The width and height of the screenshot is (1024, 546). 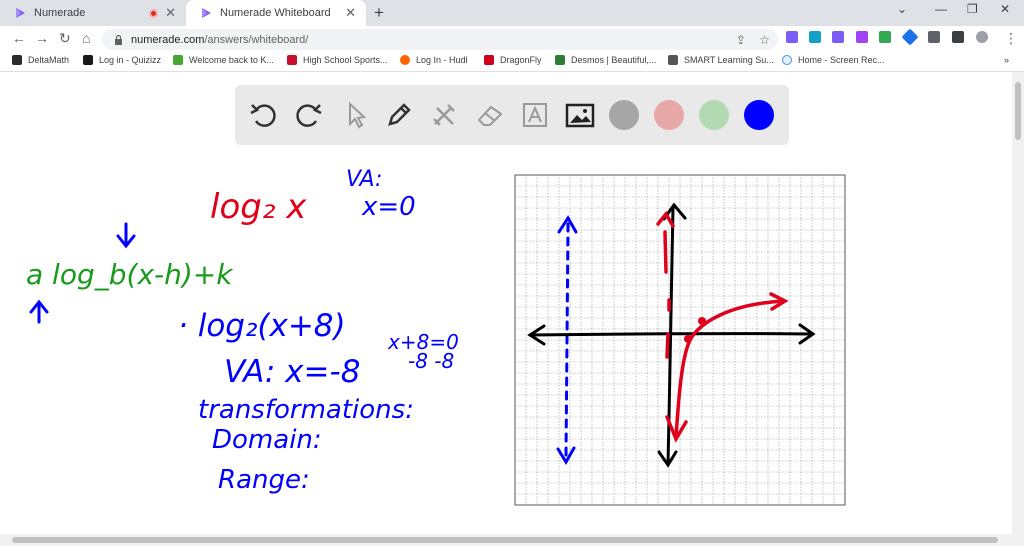 I want to click on minimize-icon: —, so click(x=941, y=9).